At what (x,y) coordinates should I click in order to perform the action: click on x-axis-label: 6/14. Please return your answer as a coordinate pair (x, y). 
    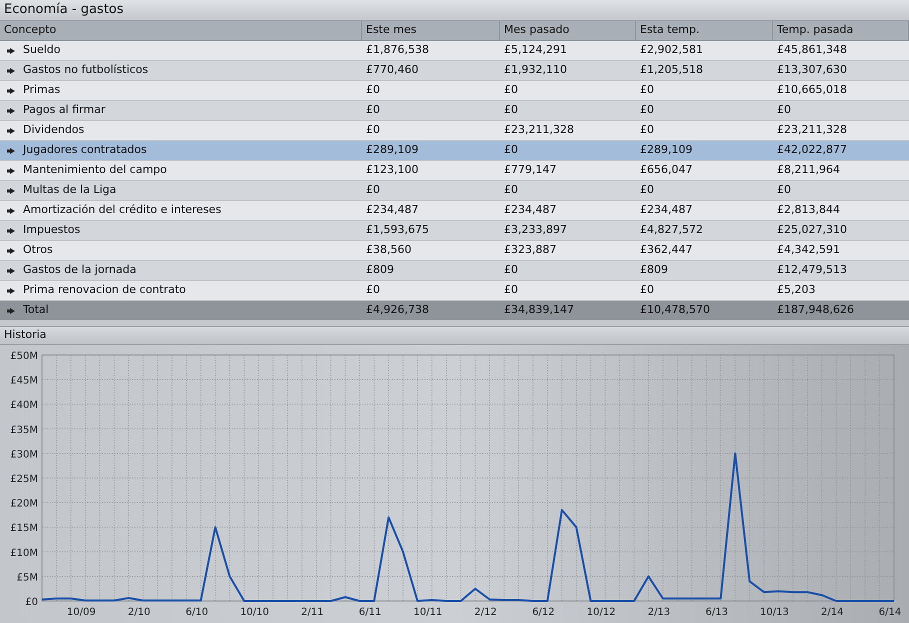
    Looking at the image, I should click on (890, 612).